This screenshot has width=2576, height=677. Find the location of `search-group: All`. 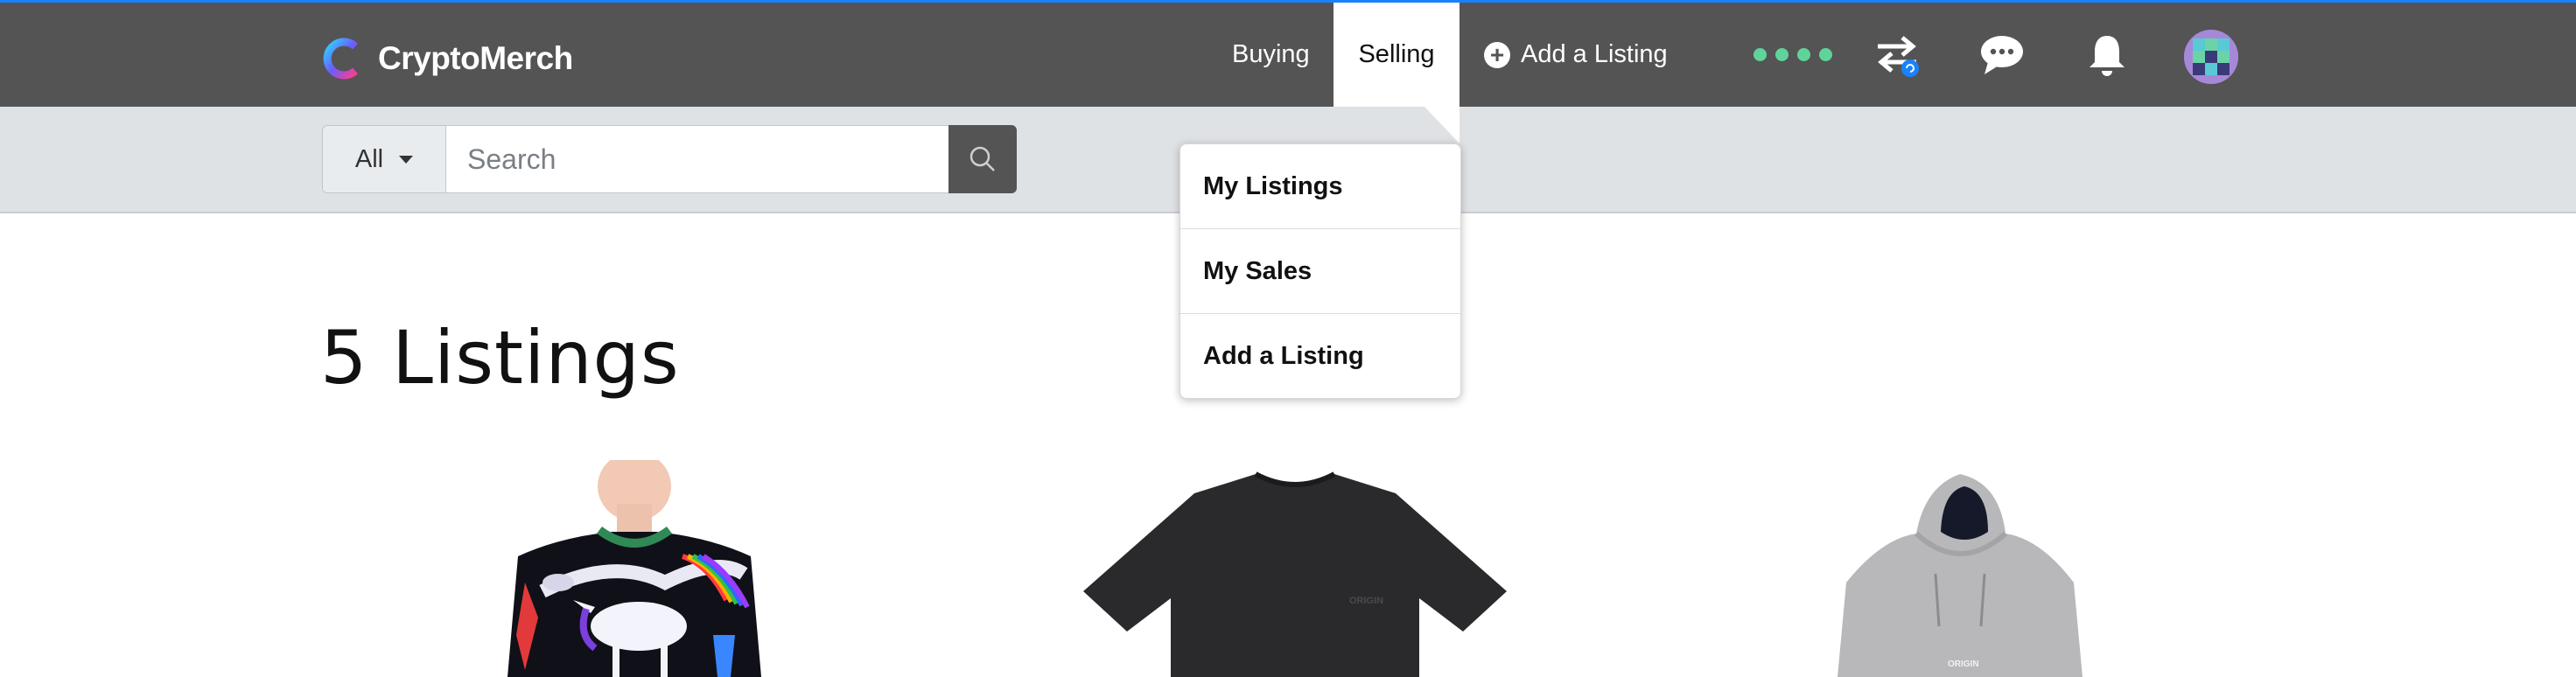

search-group: All is located at coordinates (669, 159).